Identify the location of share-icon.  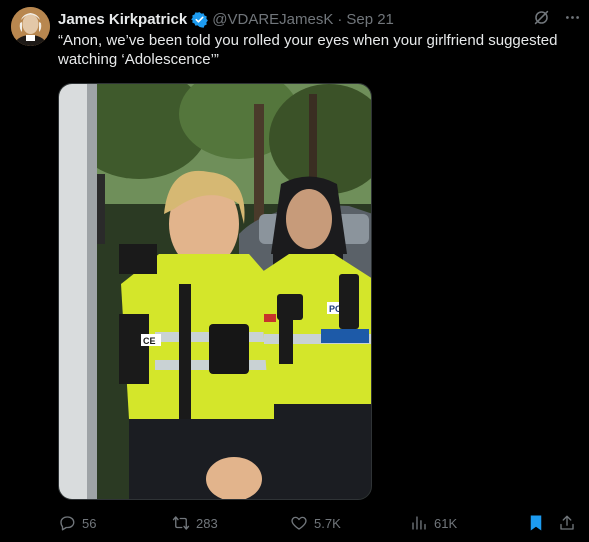
(567, 522).